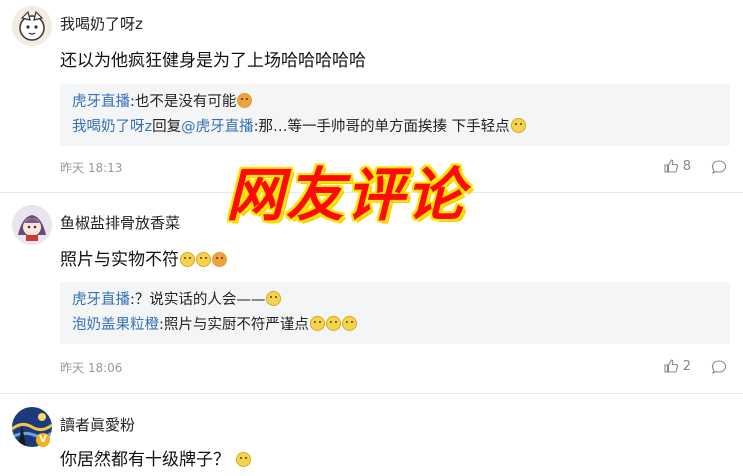 This screenshot has height=476, width=743. I want to click on like-button: 2, so click(677, 366).